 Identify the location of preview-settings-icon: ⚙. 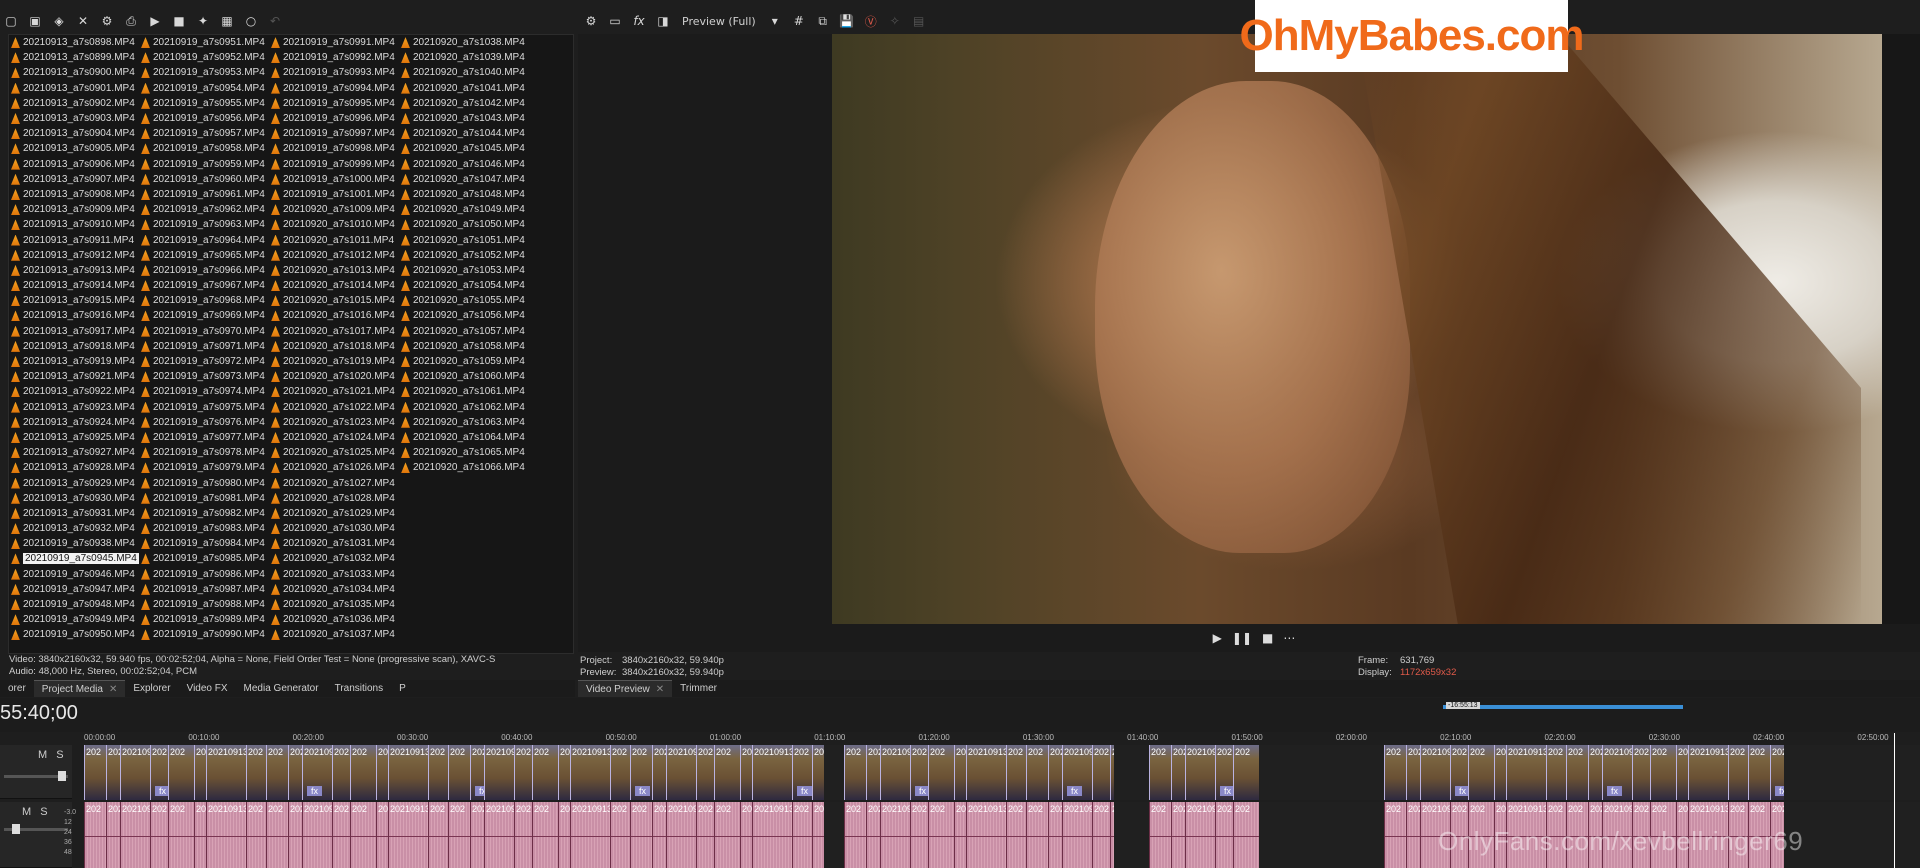
(591, 21).